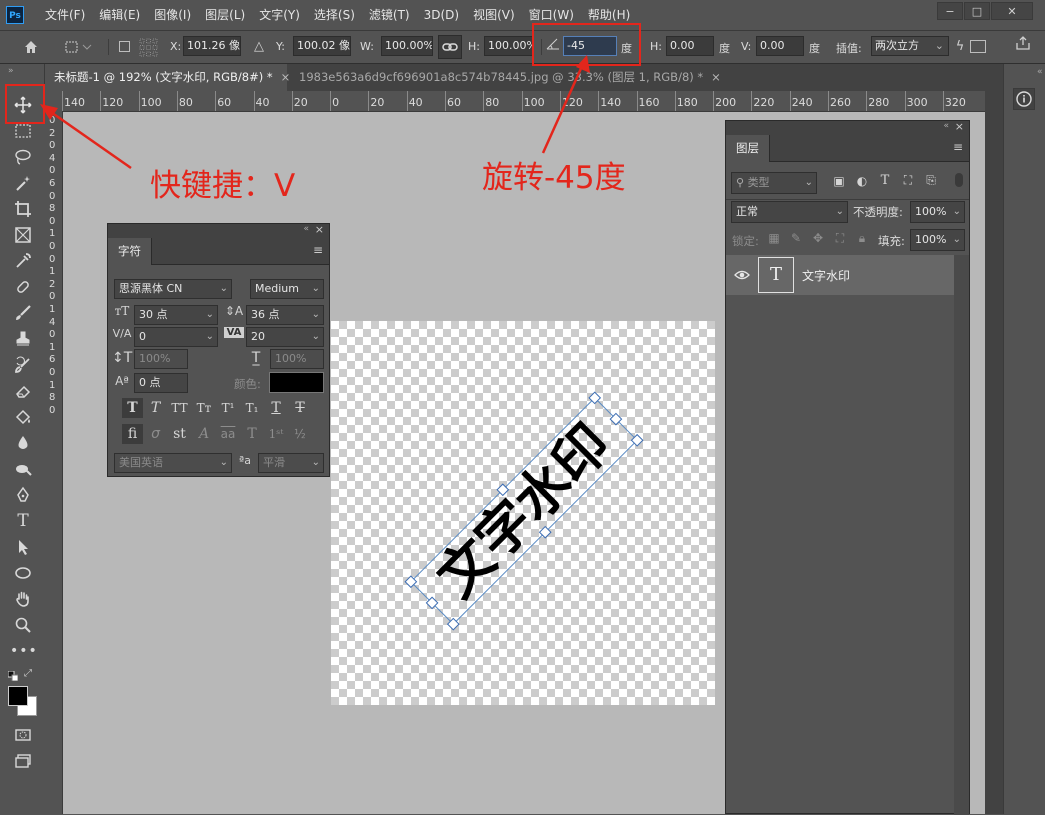 Image resolution: width=1045 pixels, height=815 pixels. What do you see at coordinates (285, 315) in the screenshot?
I see `leading-field: 36 点 ⌄` at bounding box center [285, 315].